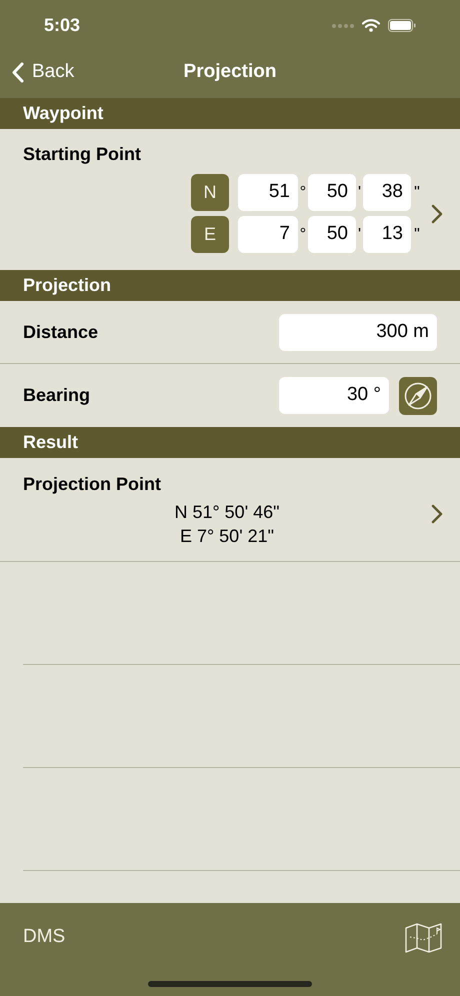 The height and width of the screenshot is (996, 460). What do you see at coordinates (230, 442) in the screenshot?
I see `section-header: Result` at bounding box center [230, 442].